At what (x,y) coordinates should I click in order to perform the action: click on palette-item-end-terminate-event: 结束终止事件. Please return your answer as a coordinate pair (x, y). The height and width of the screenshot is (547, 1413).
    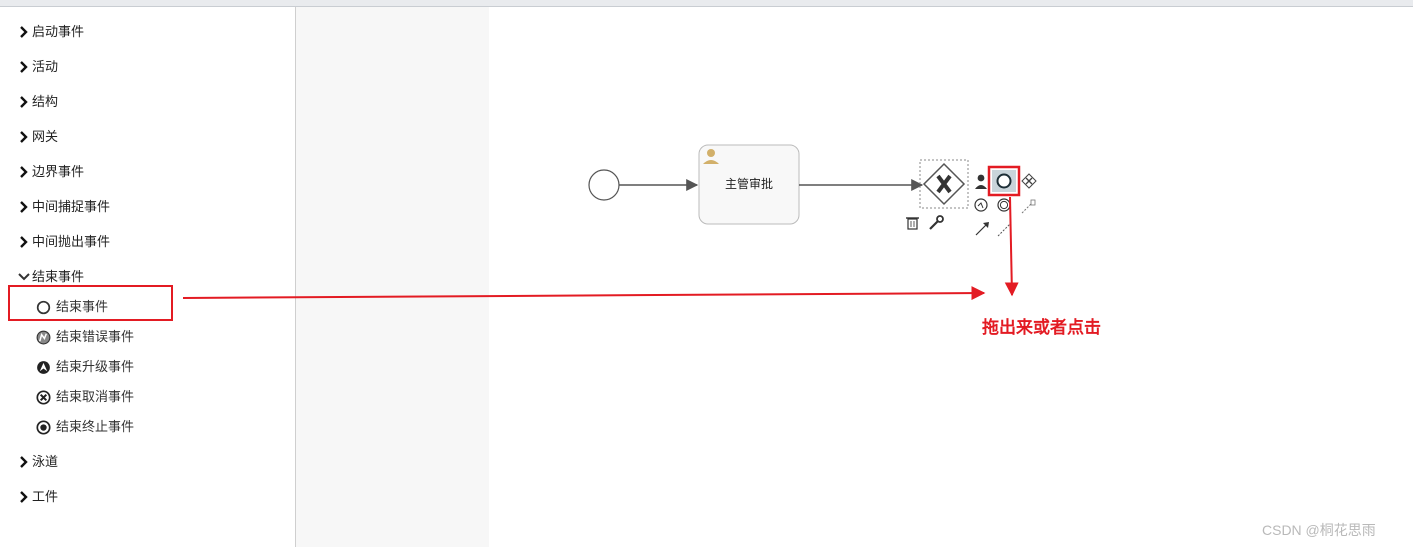
    Looking at the image, I should click on (85, 427).